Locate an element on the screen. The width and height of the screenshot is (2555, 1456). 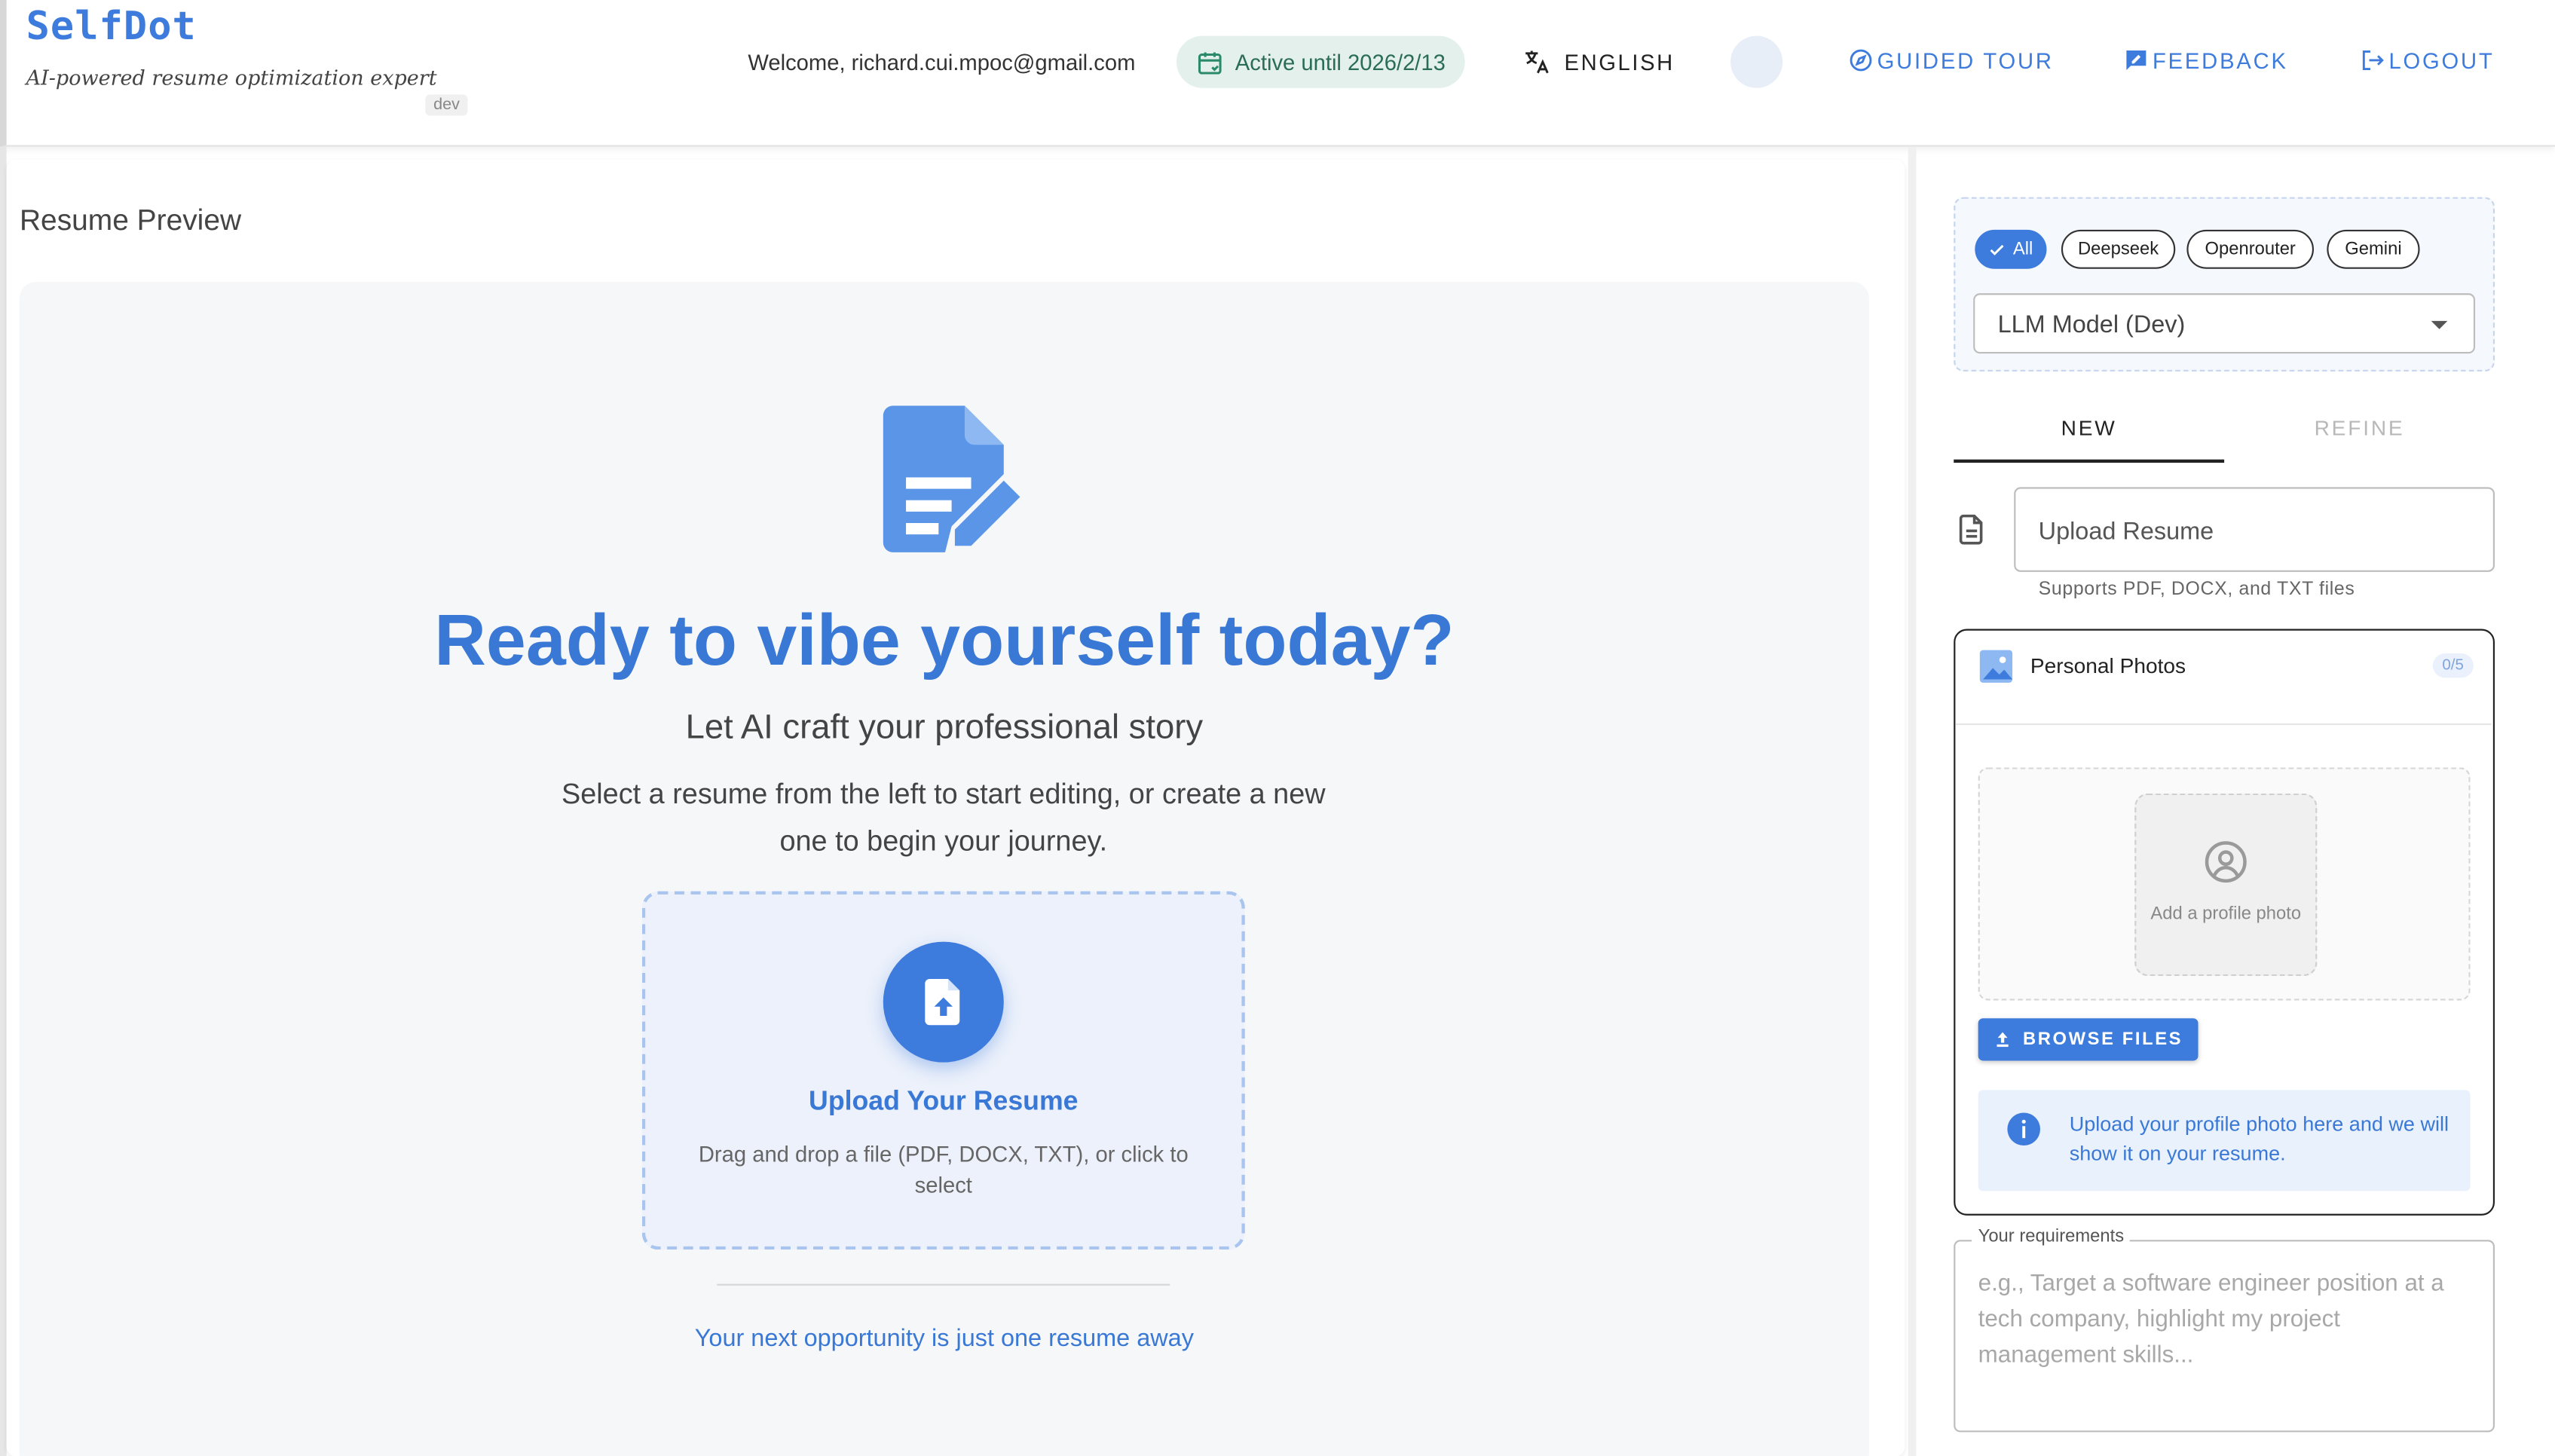
provider-chip-openrouter: Openrouter is located at coordinates (2250, 249).